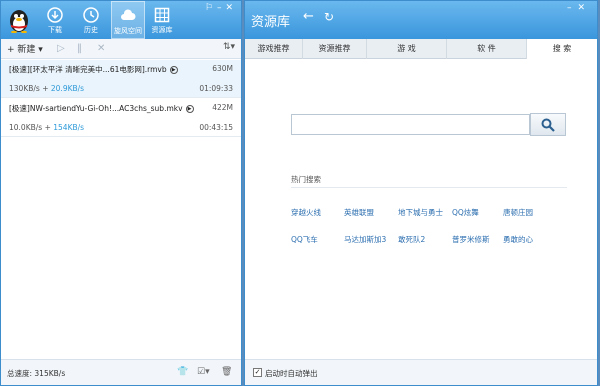 Image resolution: width=600 pixels, height=386 pixels. Describe the element at coordinates (69, 127) in the screenshot. I see `upload-speed: 154KB/s` at that location.